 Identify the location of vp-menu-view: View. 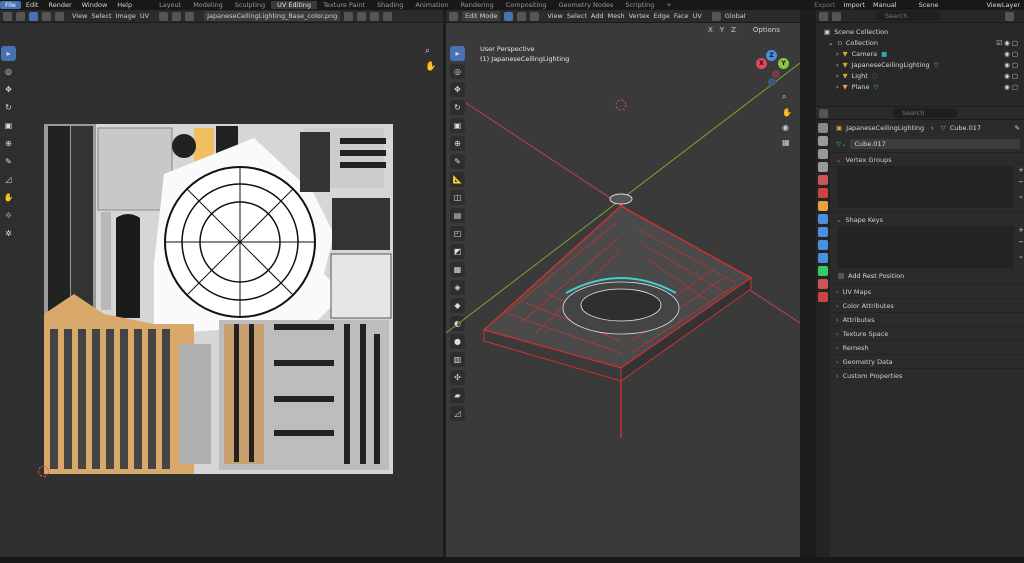
(554, 16).